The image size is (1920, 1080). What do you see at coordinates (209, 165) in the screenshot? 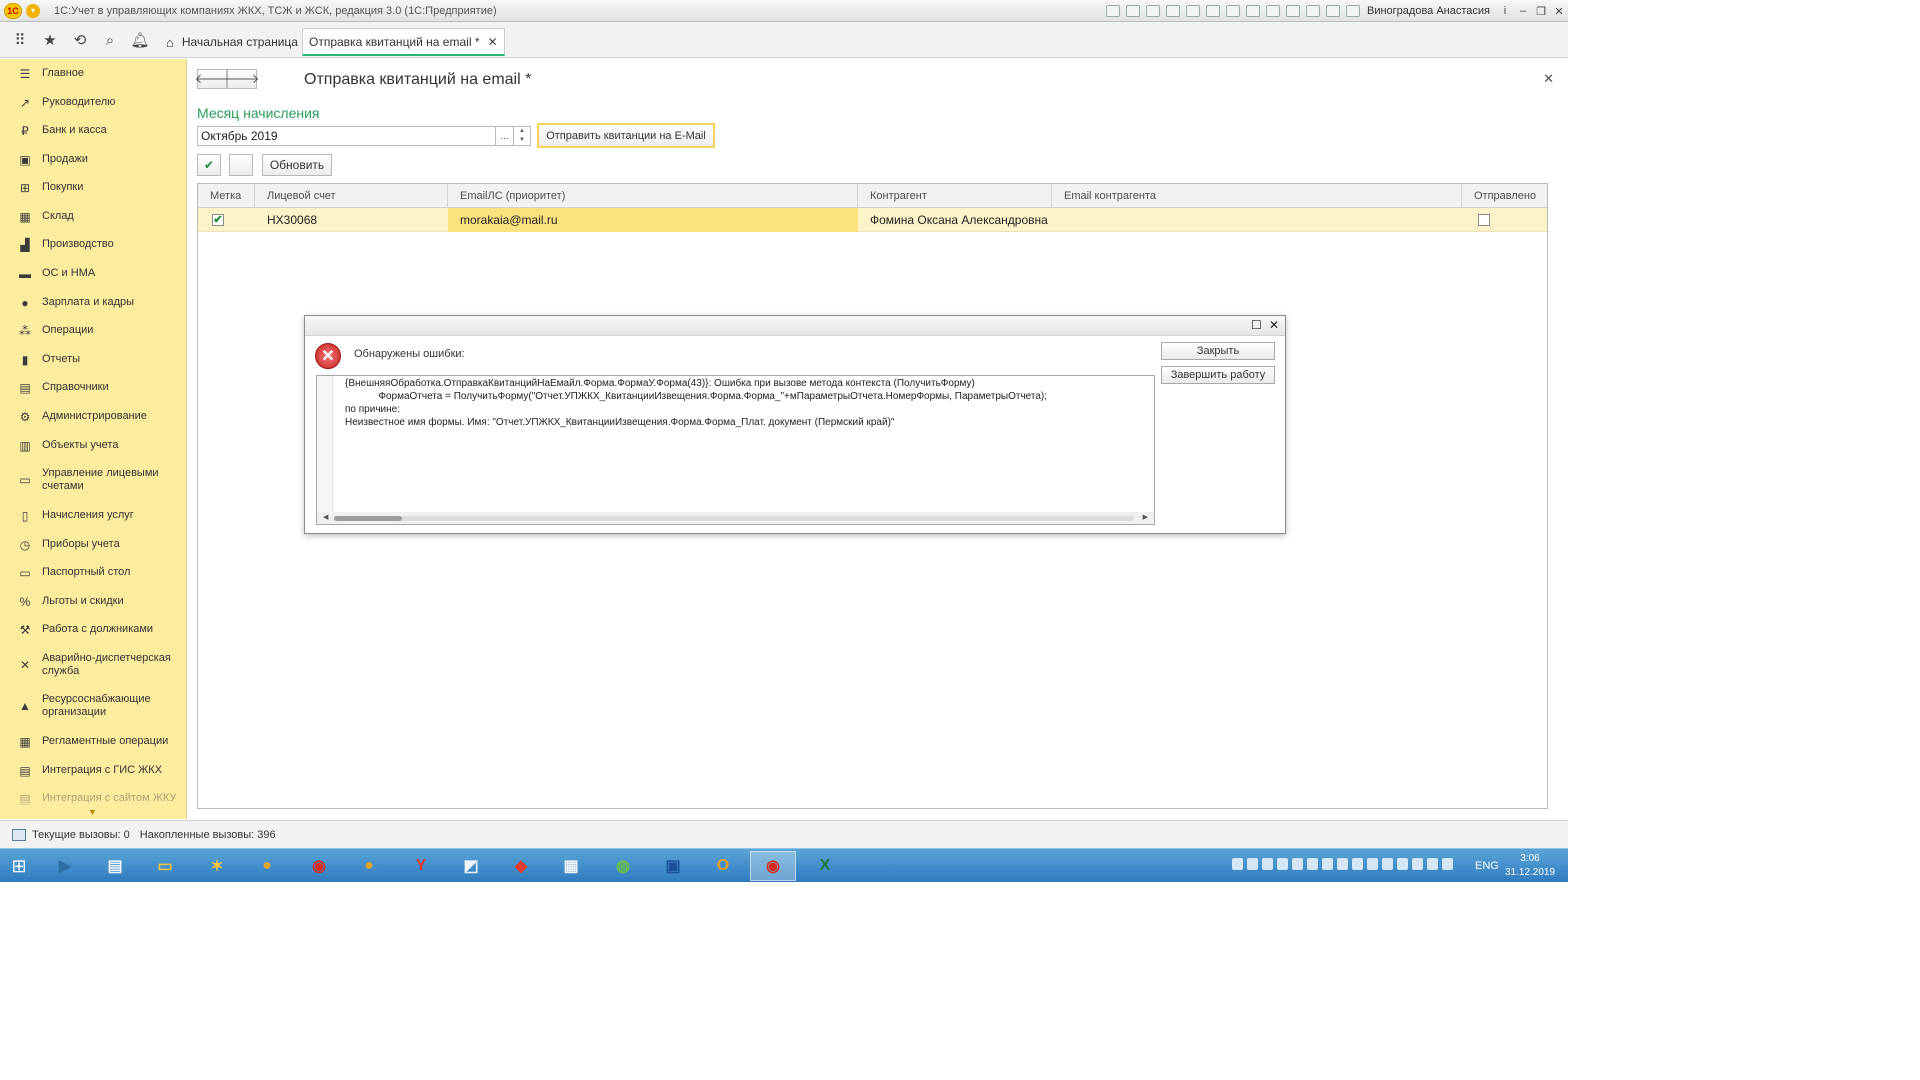
I see `check-all-button: ✔` at bounding box center [209, 165].